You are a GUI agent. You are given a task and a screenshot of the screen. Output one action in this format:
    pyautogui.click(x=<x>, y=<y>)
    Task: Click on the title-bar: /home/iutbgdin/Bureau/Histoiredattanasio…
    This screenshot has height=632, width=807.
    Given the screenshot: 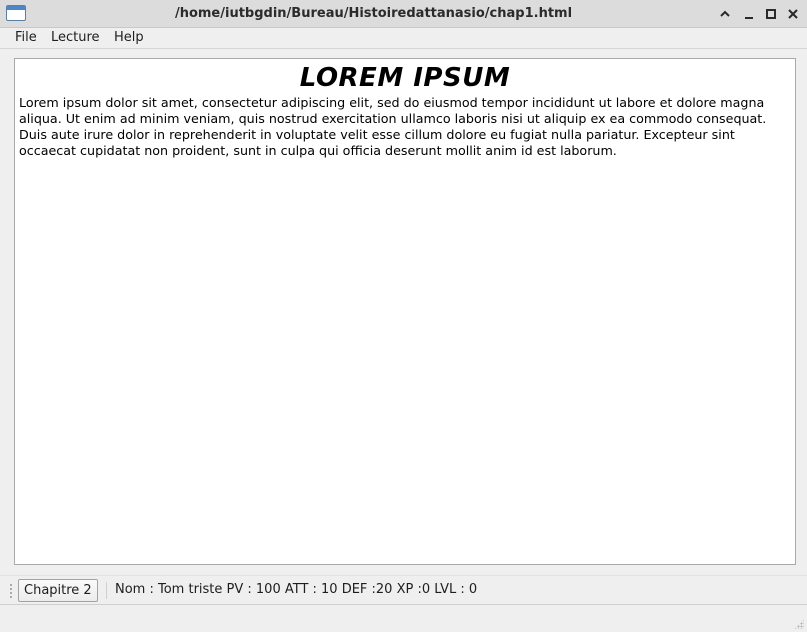 What is the action you would take?
    pyautogui.click(x=403, y=14)
    